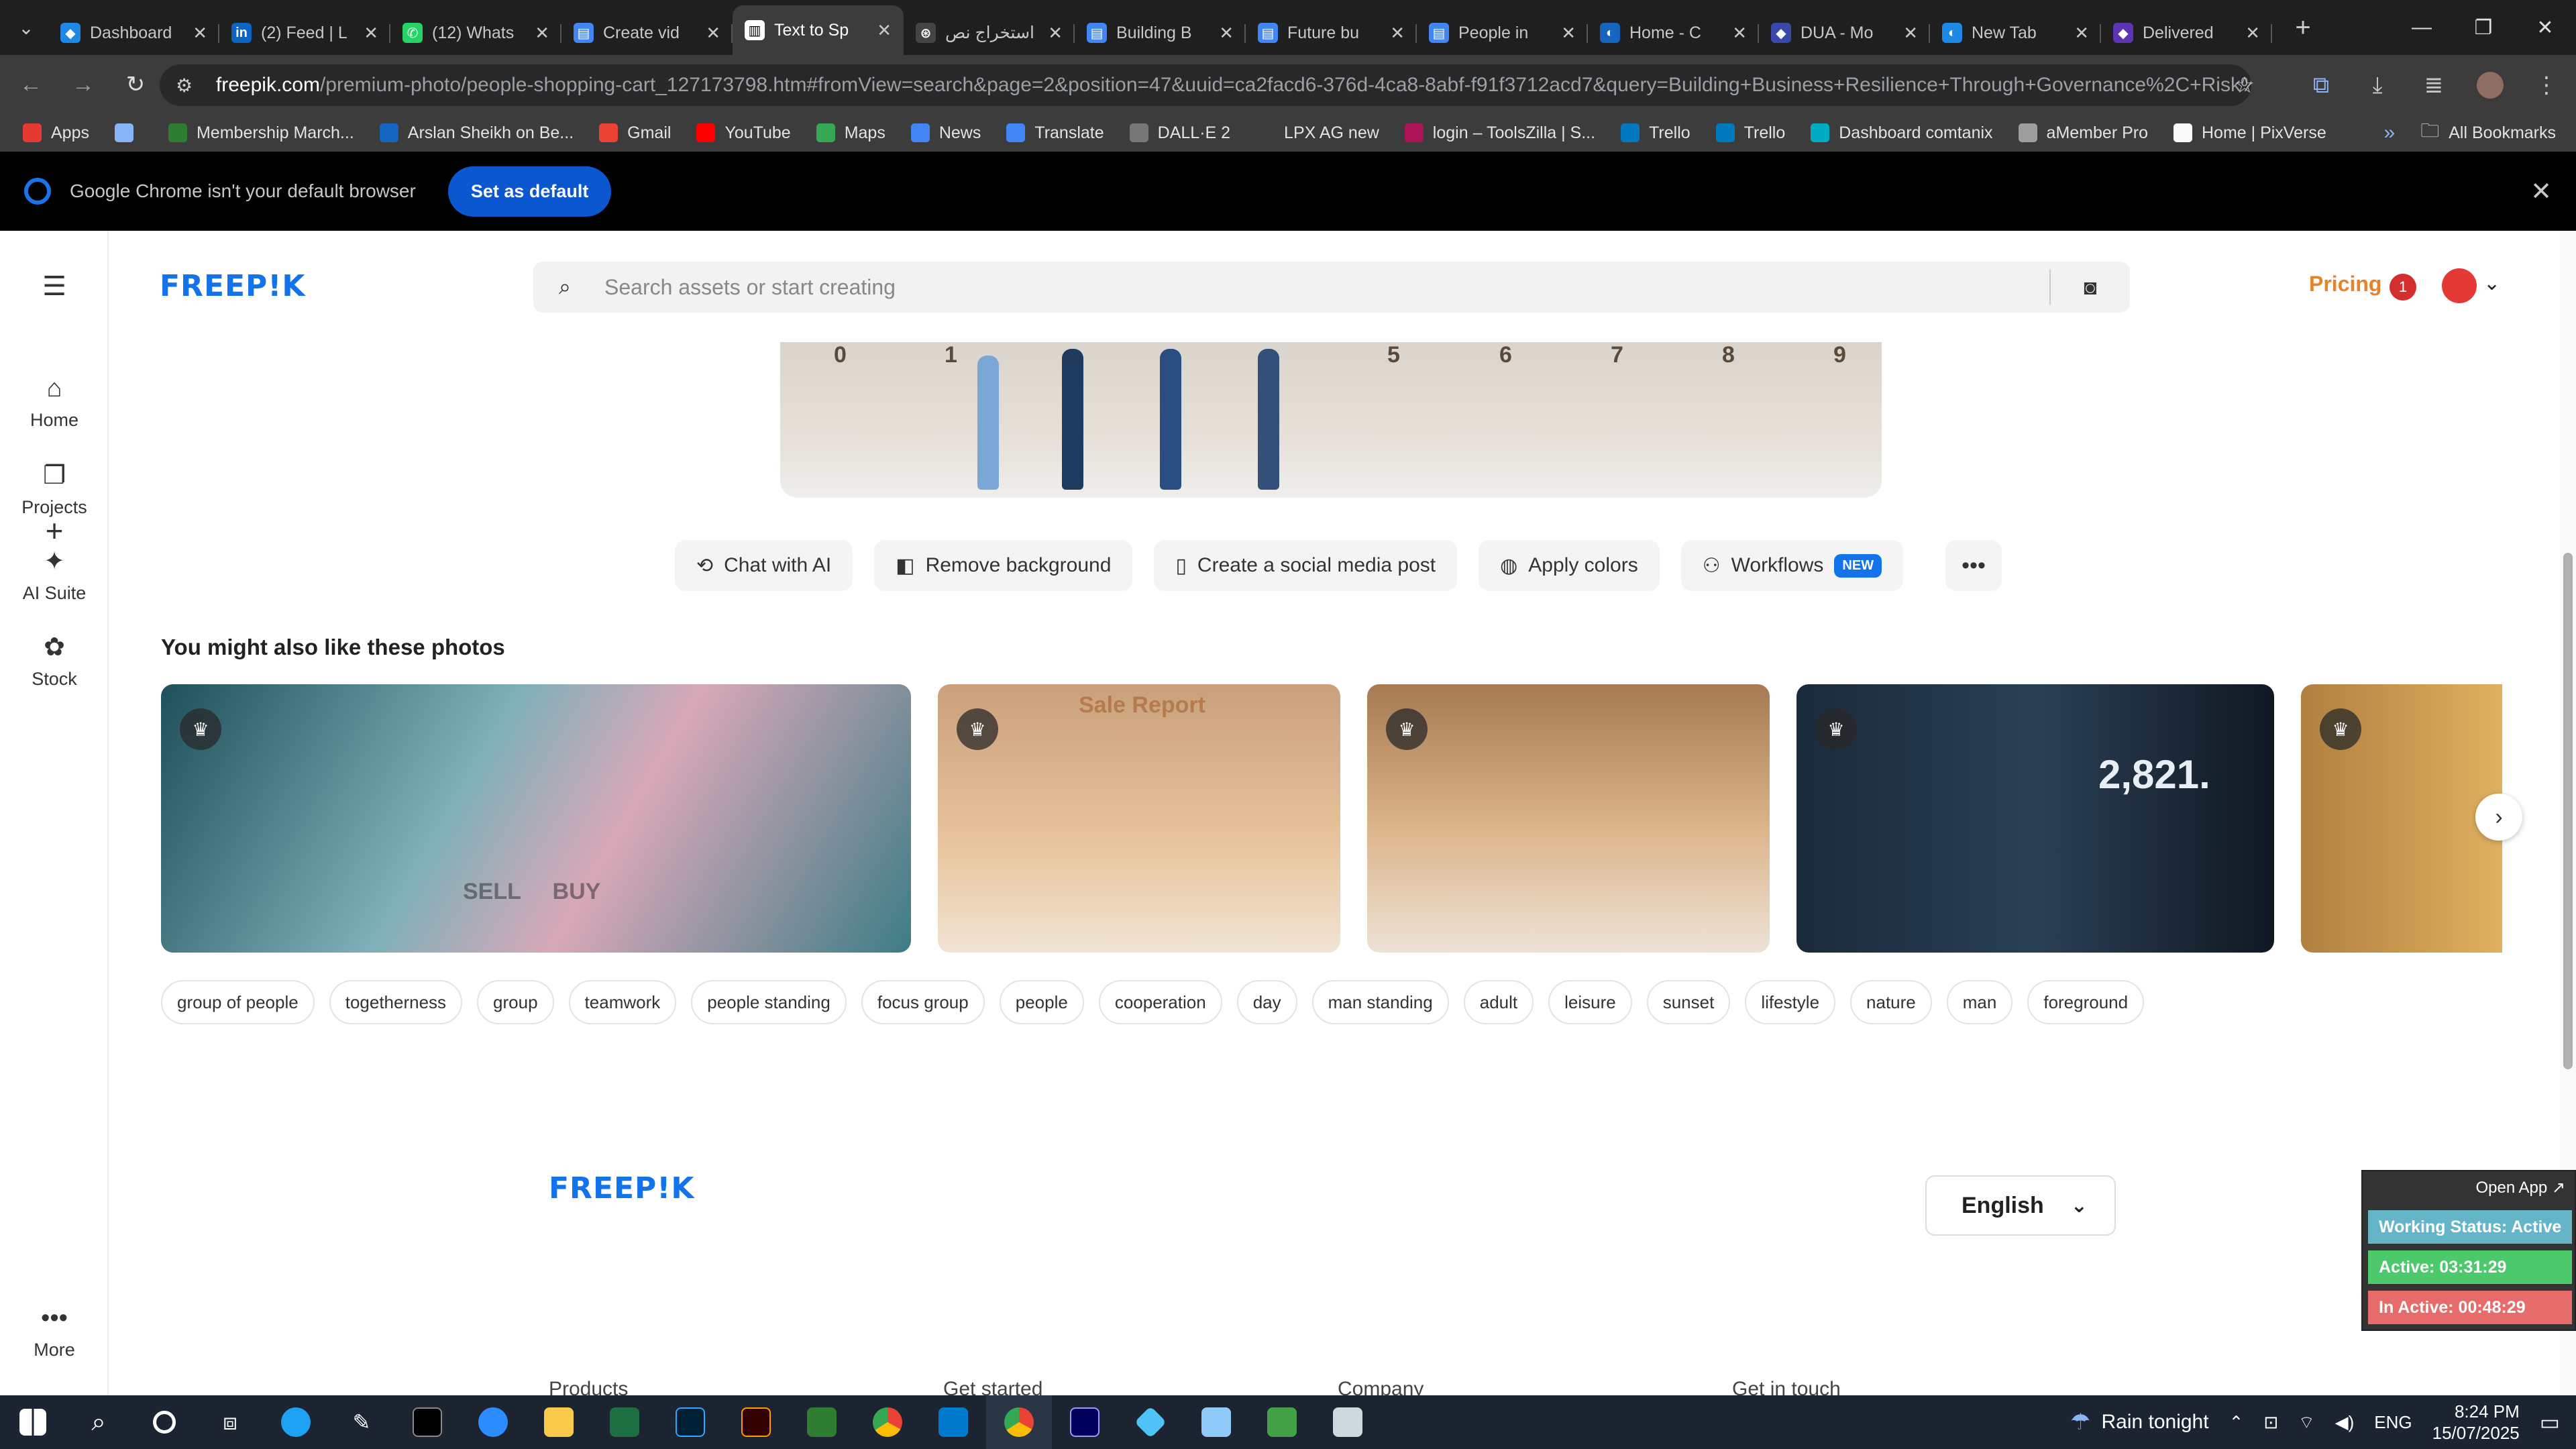  What do you see at coordinates (1673, 33) in the screenshot?
I see `tab-9: ◐ Home - C ✕` at bounding box center [1673, 33].